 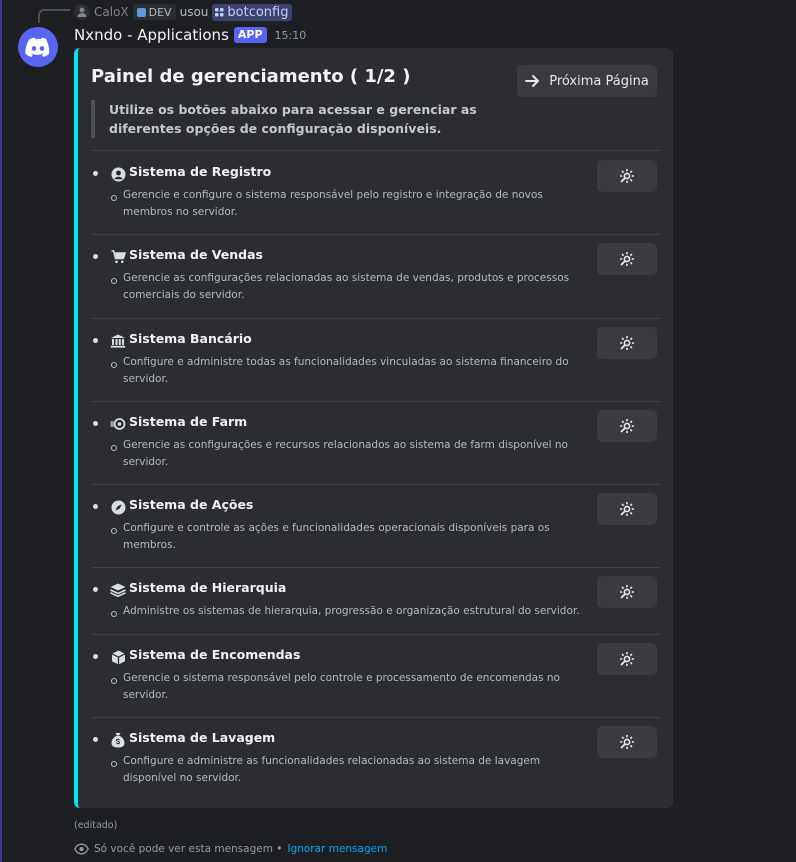 I want to click on farm-icon, so click(x=118, y=424).